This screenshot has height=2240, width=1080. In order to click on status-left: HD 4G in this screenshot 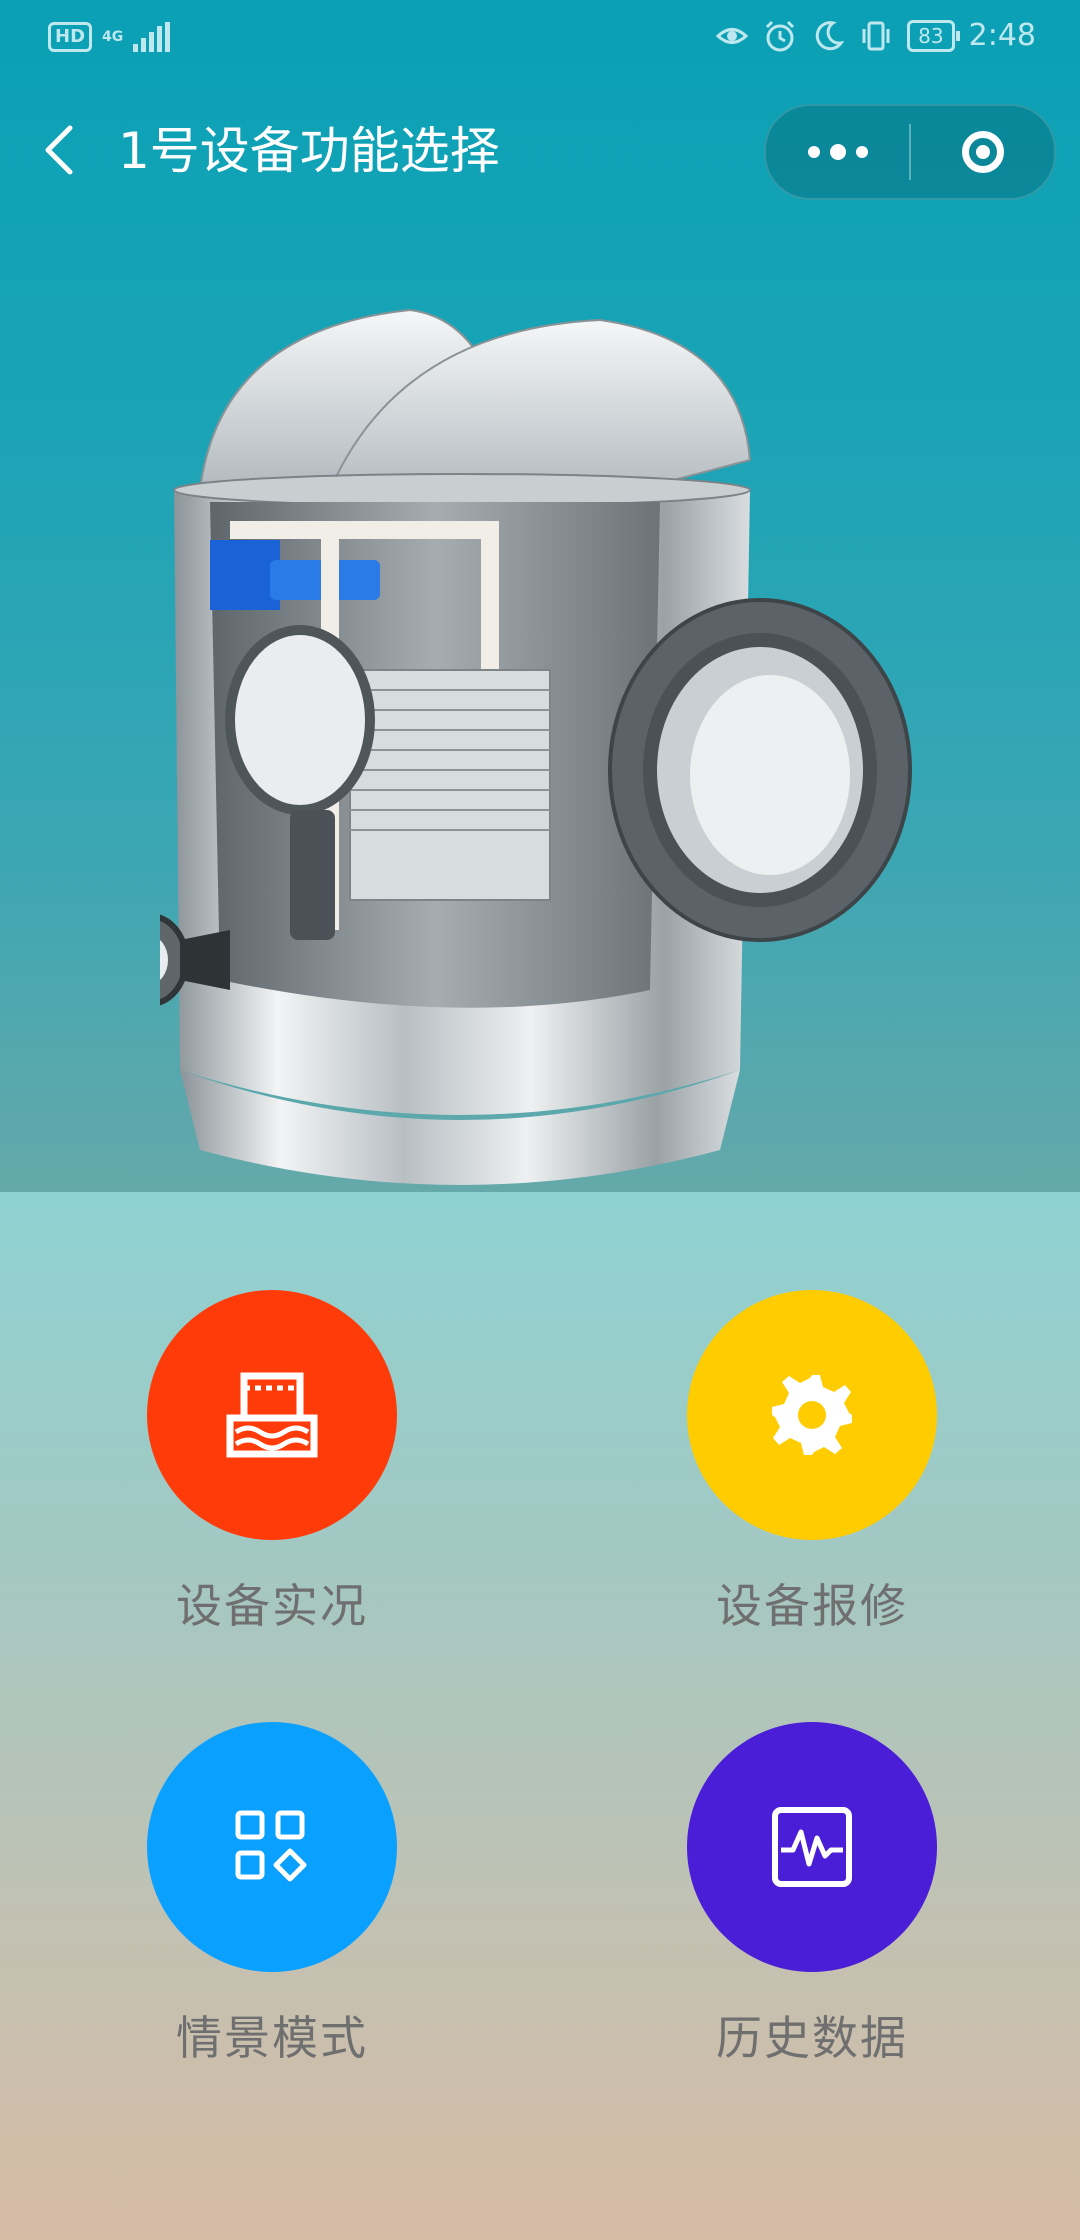, I will do `click(109, 37)`.